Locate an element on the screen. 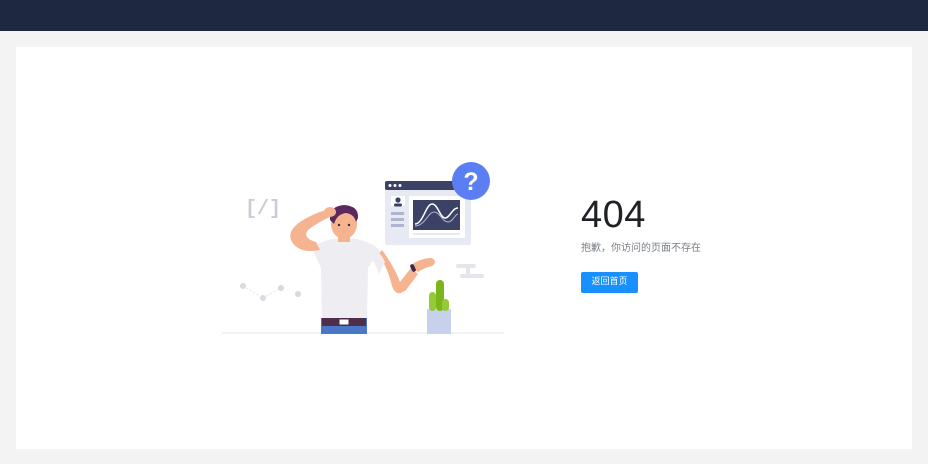 This screenshot has height=464, width=928. plant-pot-icon is located at coordinates (439, 307).